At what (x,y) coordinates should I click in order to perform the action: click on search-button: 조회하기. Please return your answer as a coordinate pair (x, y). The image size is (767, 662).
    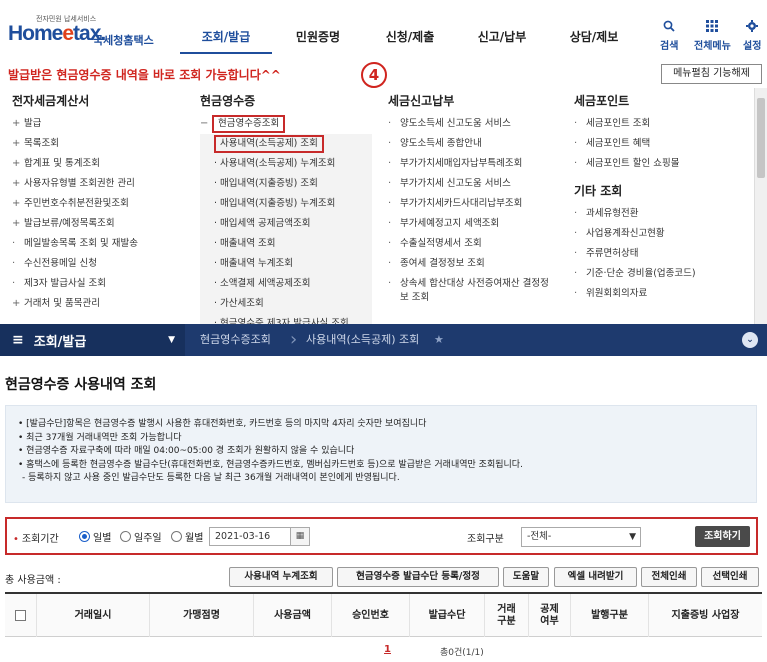
    Looking at the image, I should click on (722, 536).